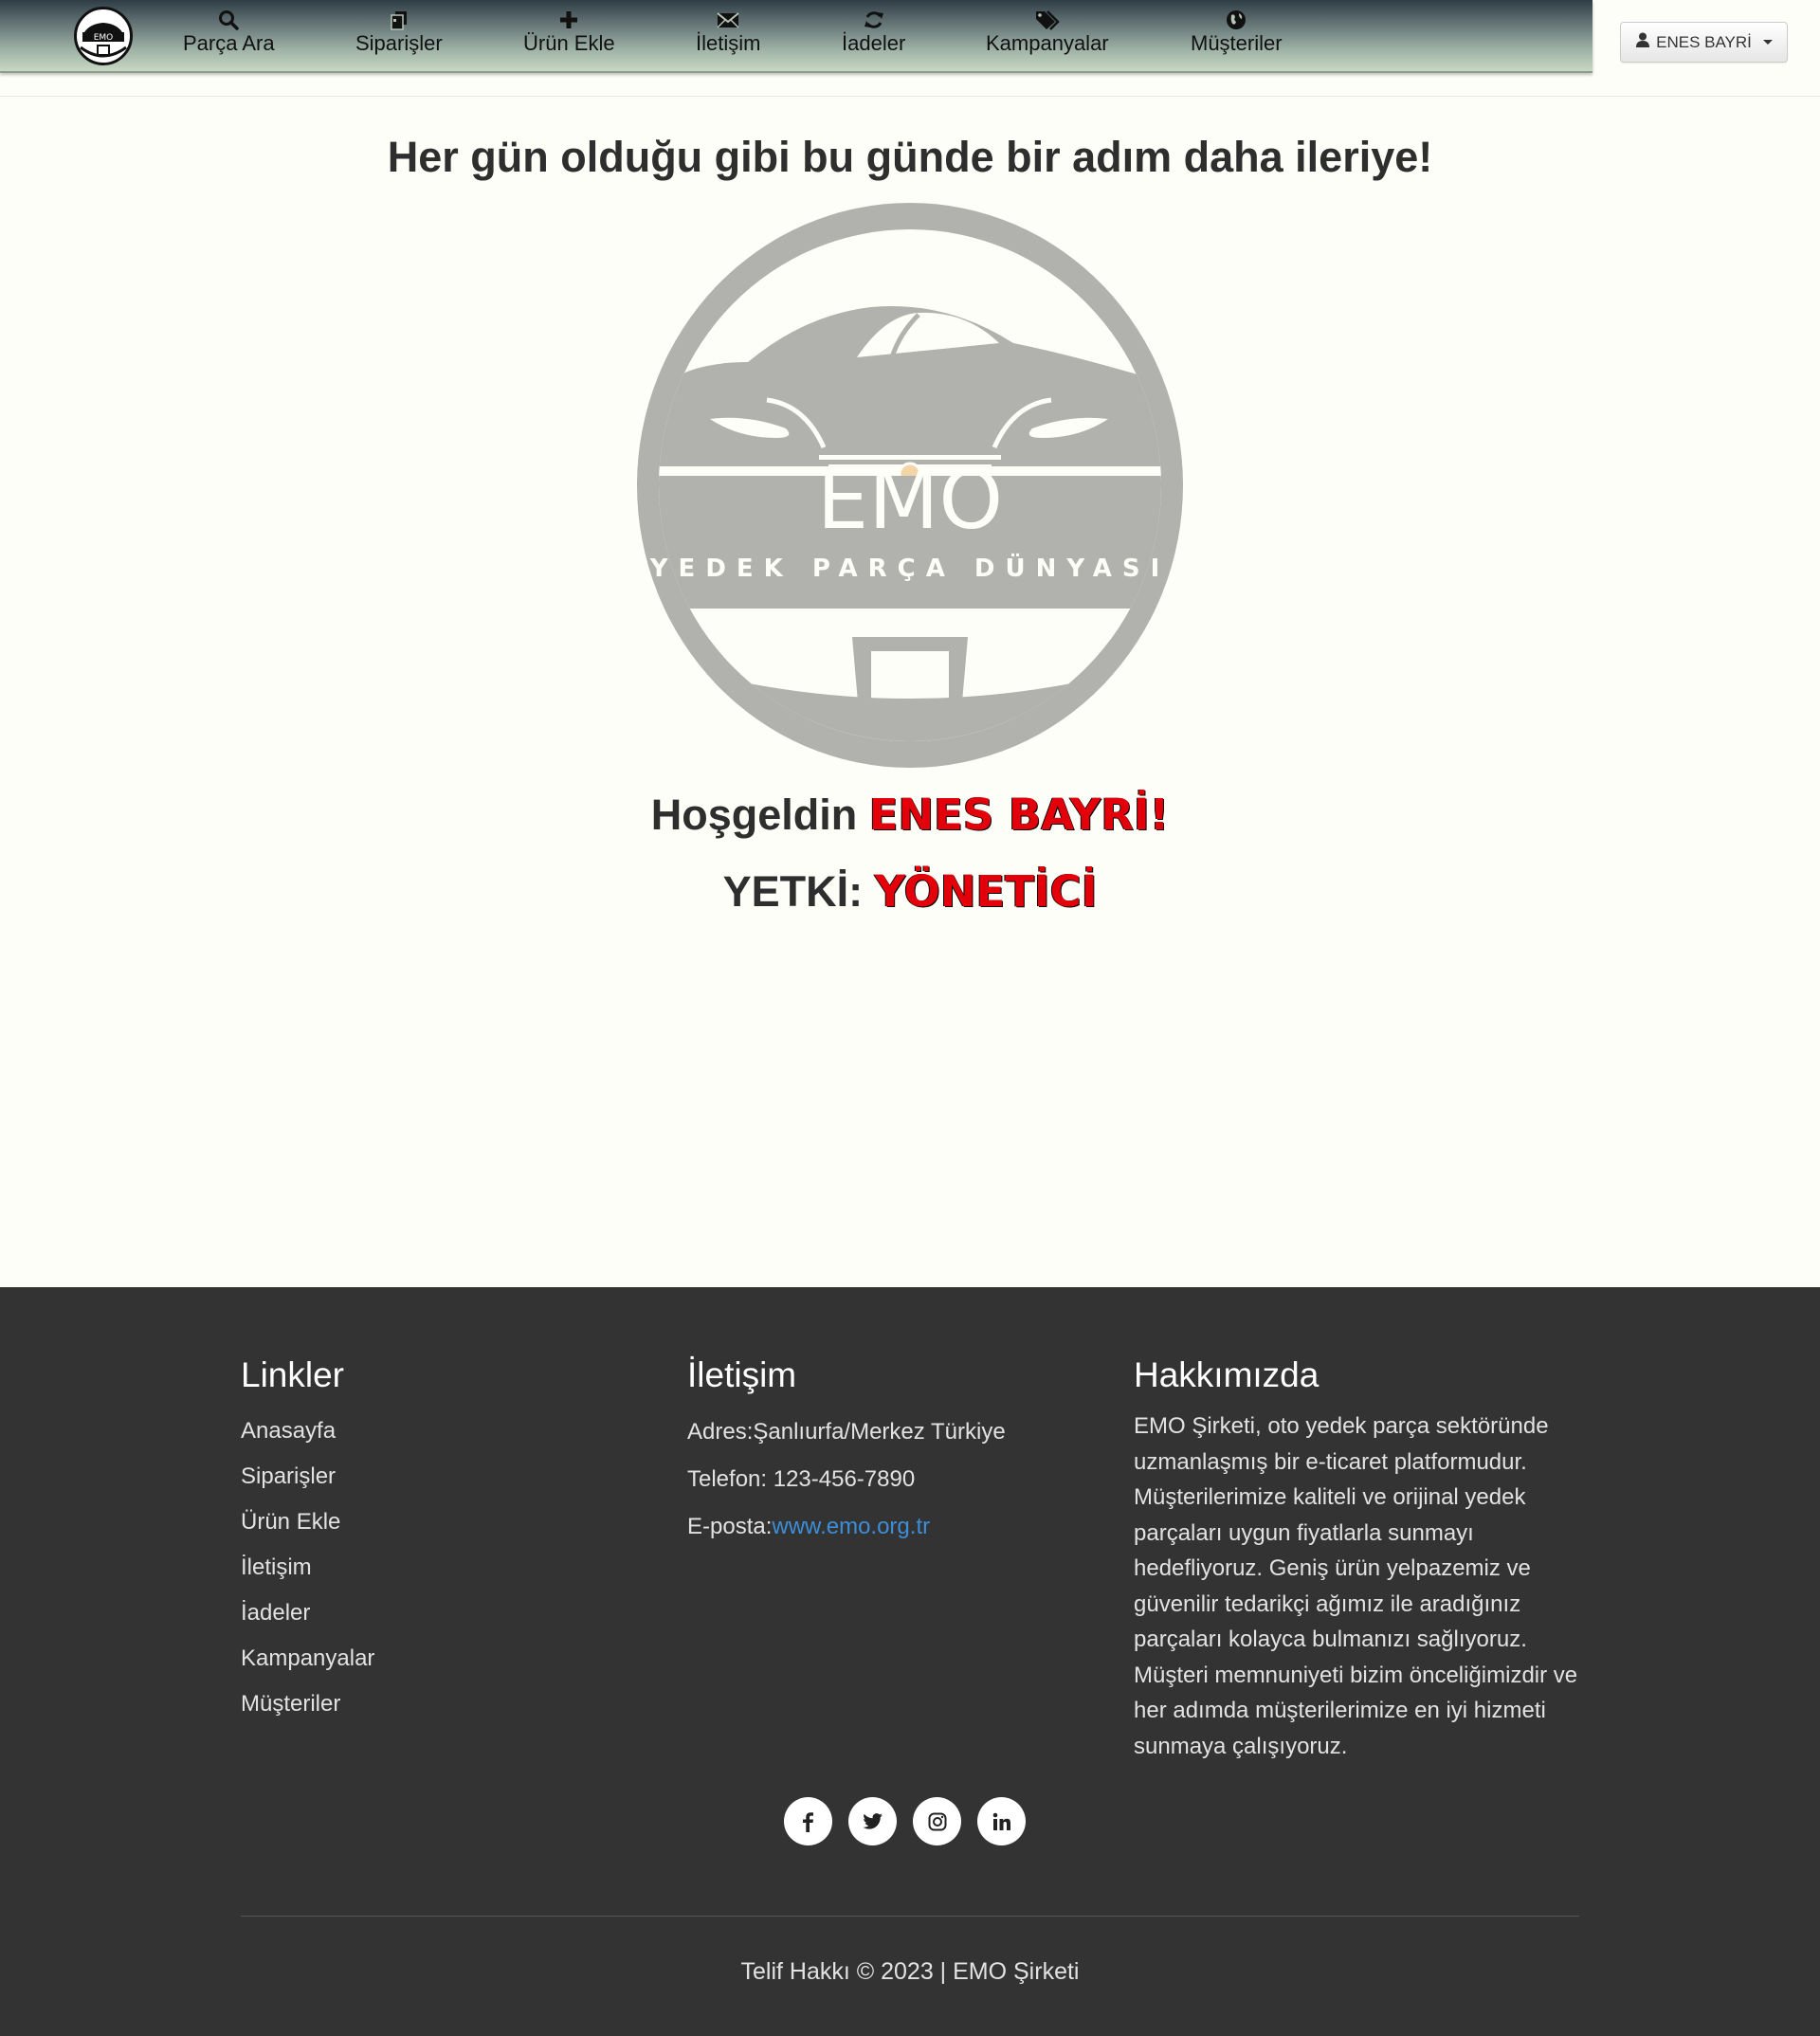 This screenshot has width=1820, height=2036. Describe the element at coordinates (874, 43) in the screenshot. I see `nav-item-label: İadeler` at that location.